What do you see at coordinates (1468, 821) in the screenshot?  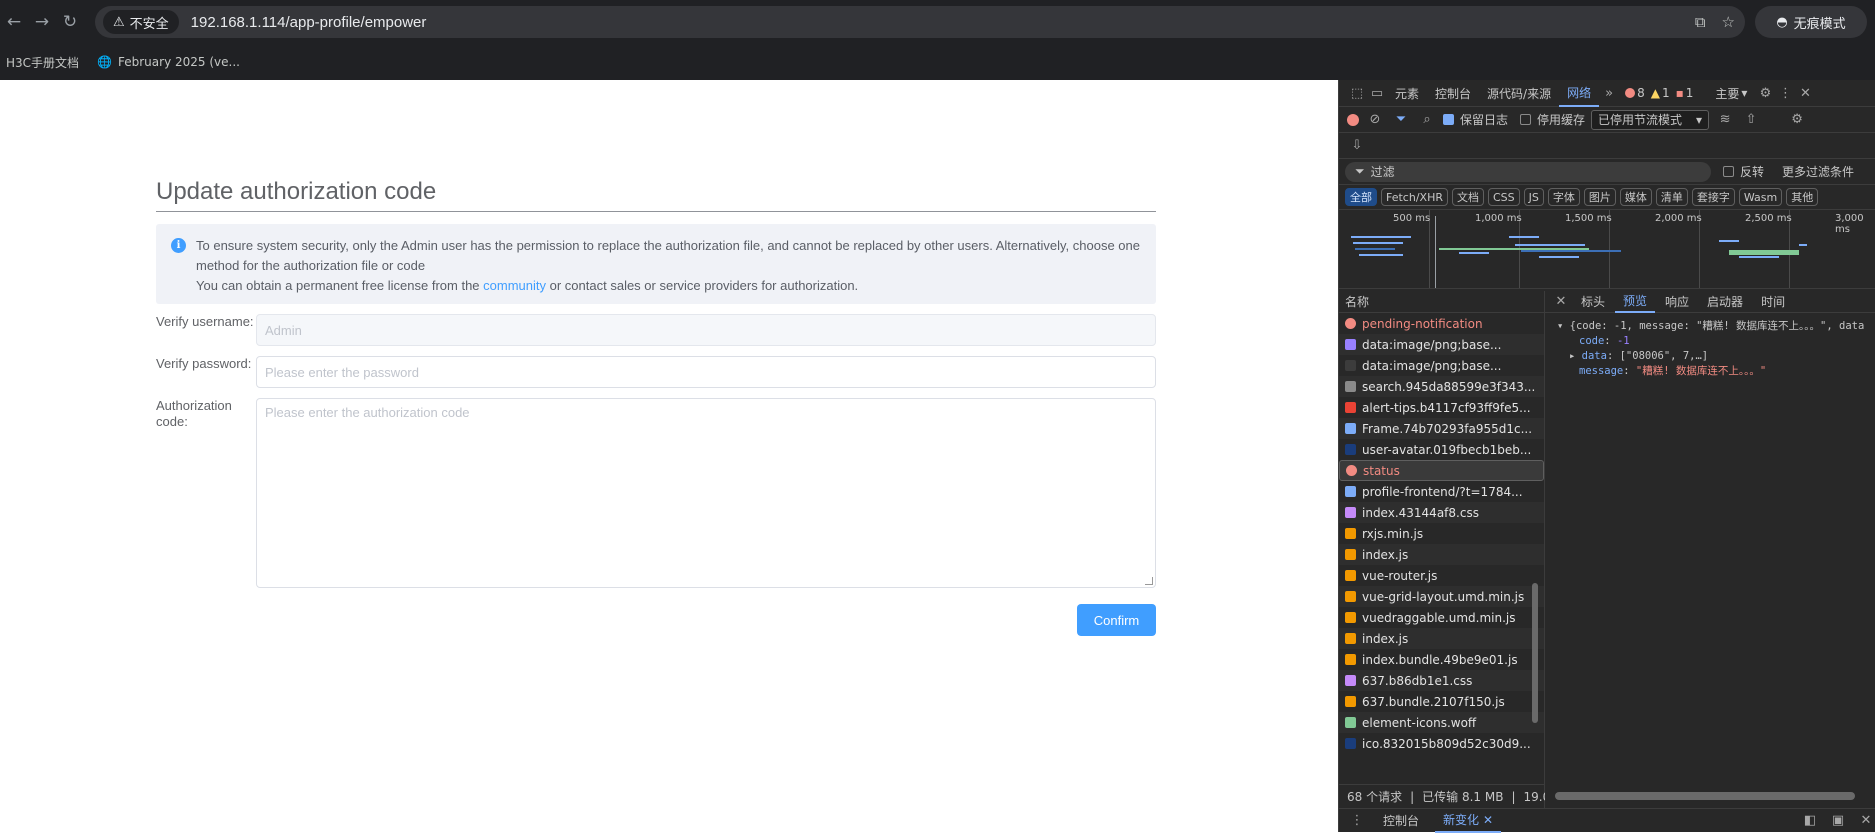 I see `drawer-tab-changes: 新变化 ✕` at bounding box center [1468, 821].